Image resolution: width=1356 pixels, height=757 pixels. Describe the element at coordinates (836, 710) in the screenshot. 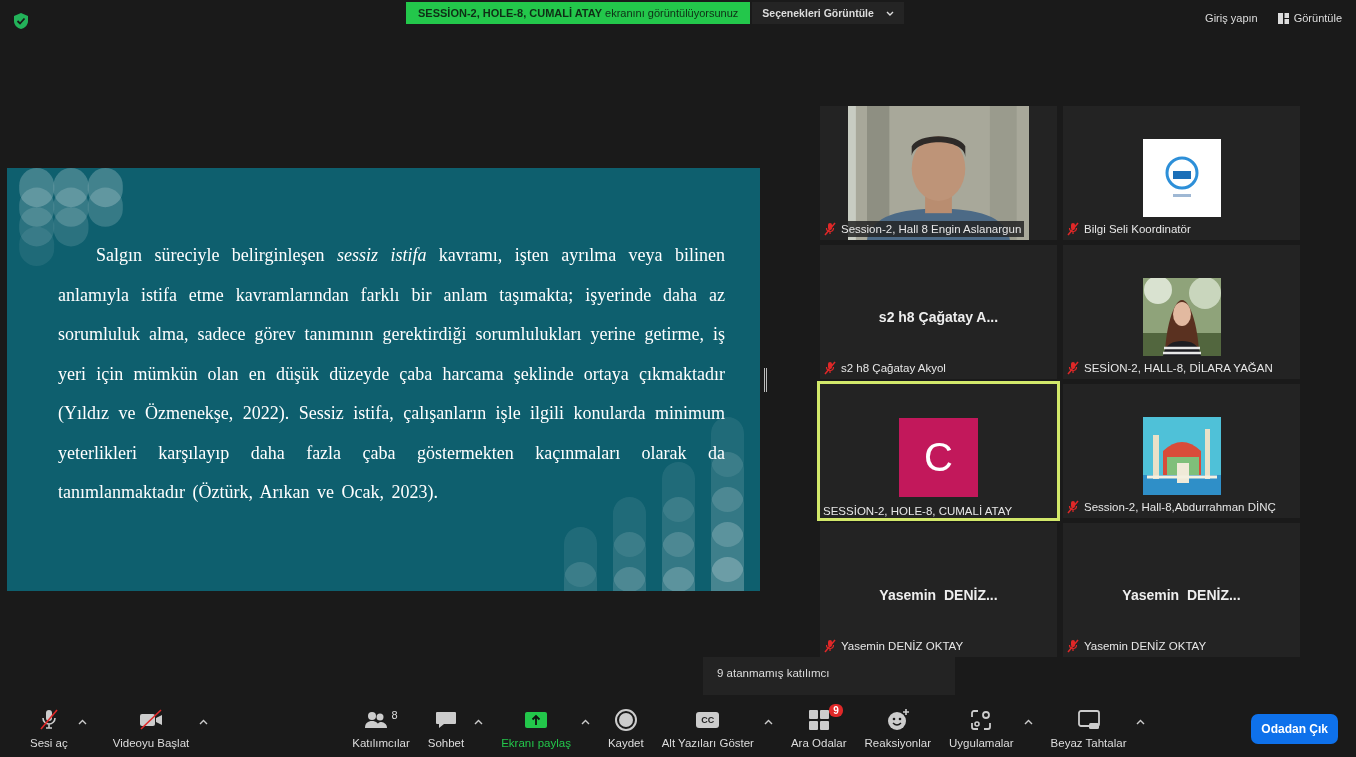

I see `count-badge: 9` at that location.